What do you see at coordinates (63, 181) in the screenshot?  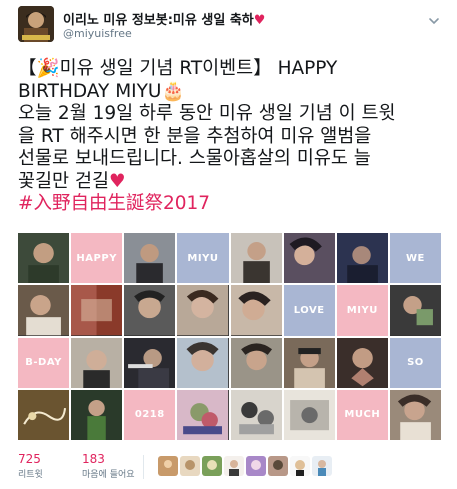 I see `tweet-line-6-text: 꽃길만 걷길` at bounding box center [63, 181].